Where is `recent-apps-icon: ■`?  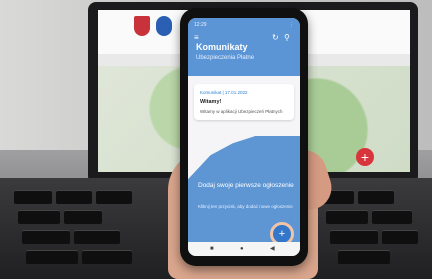 recent-apps-icon: ■ is located at coordinates (213, 249).